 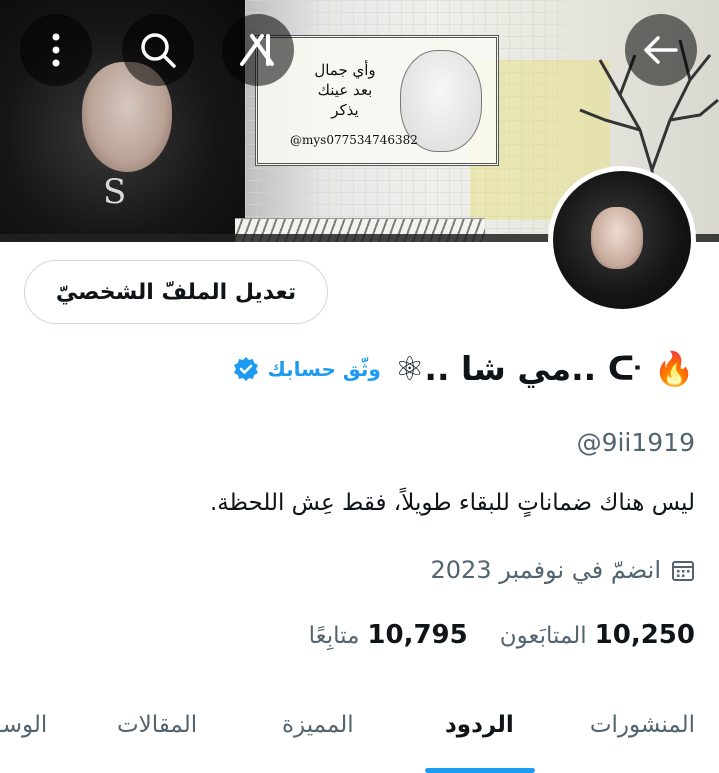 What do you see at coordinates (644, 635) in the screenshot?
I see `followers-count: 10,250` at bounding box center [644, 635].